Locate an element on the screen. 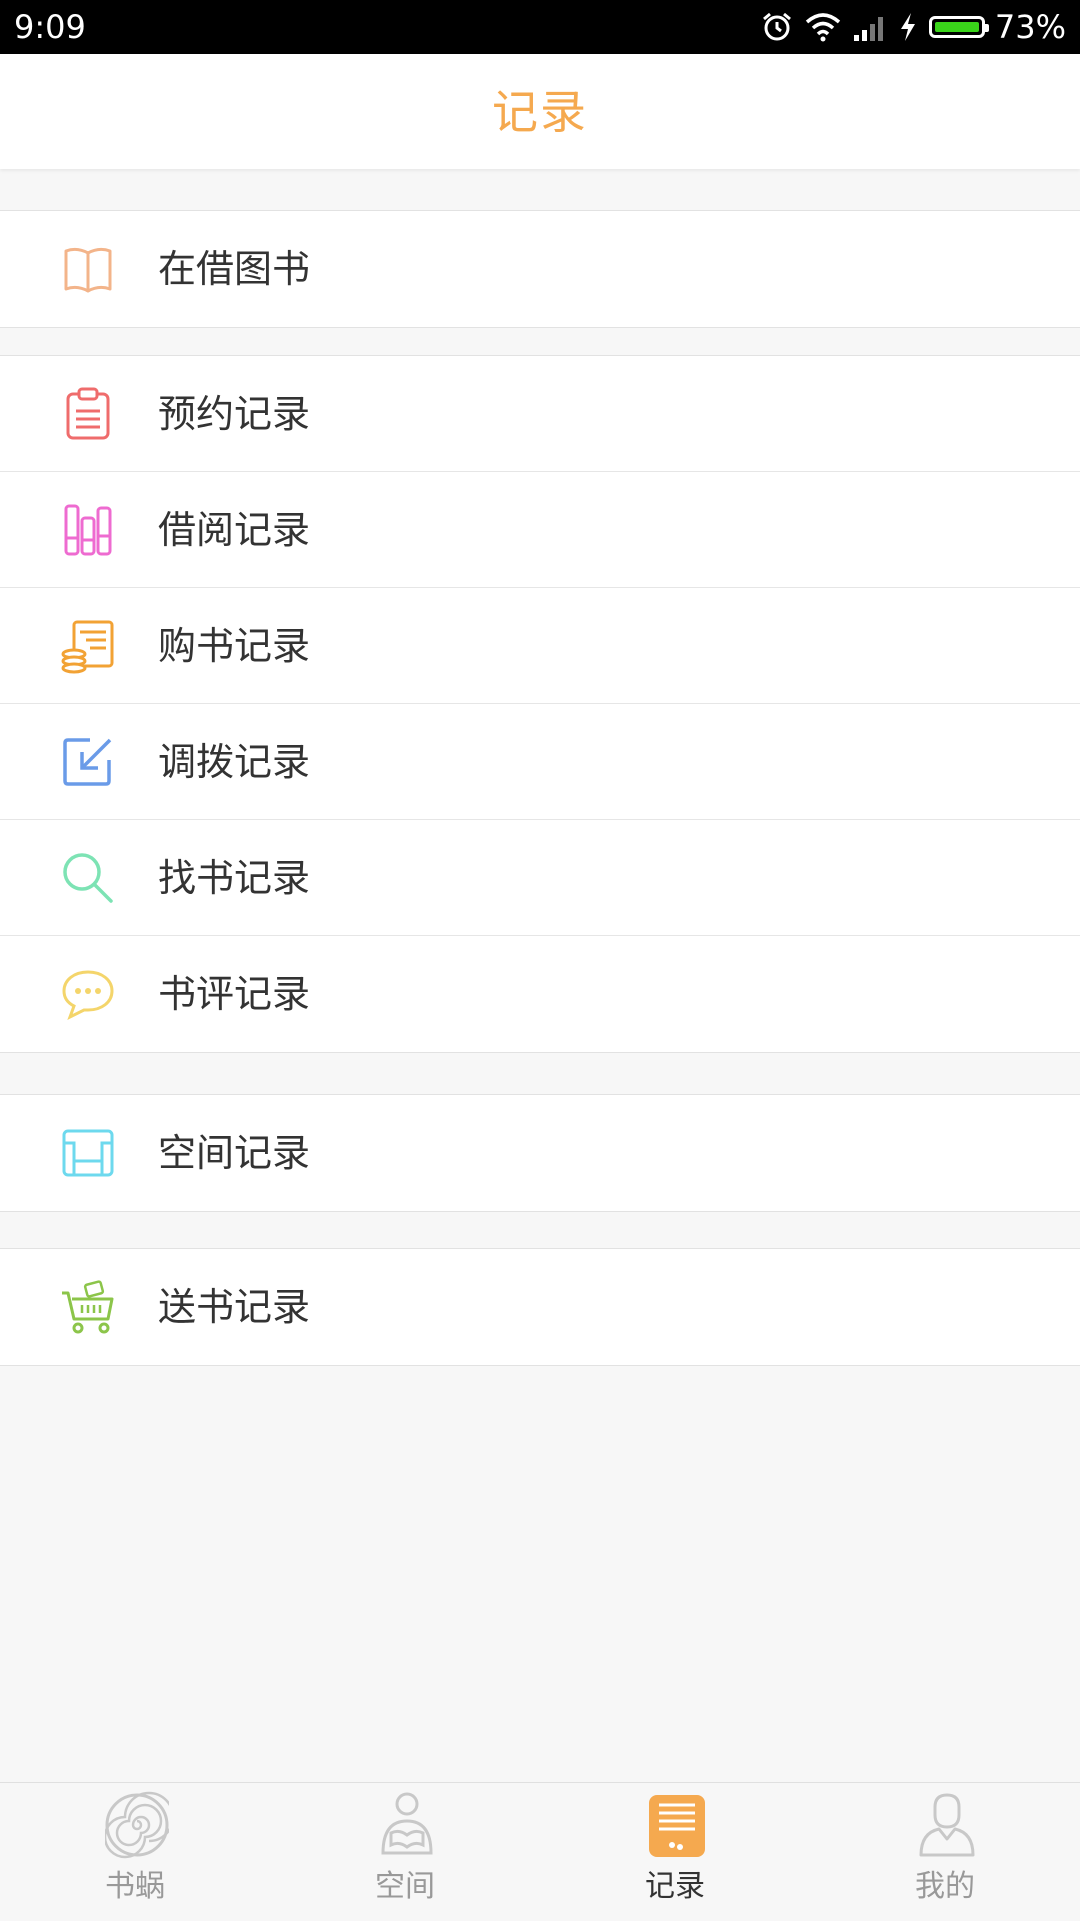  menu-item-review-records: 书评记录 is located at coordinates (540, 994).